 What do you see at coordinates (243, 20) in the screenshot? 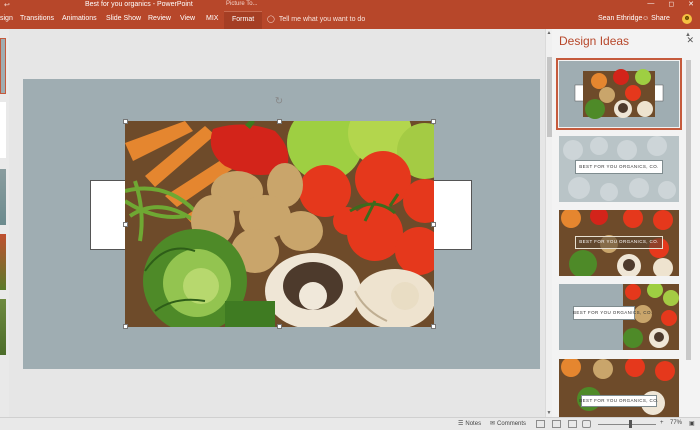
I see `tab-format: Format` at bounding box center [243, 20].